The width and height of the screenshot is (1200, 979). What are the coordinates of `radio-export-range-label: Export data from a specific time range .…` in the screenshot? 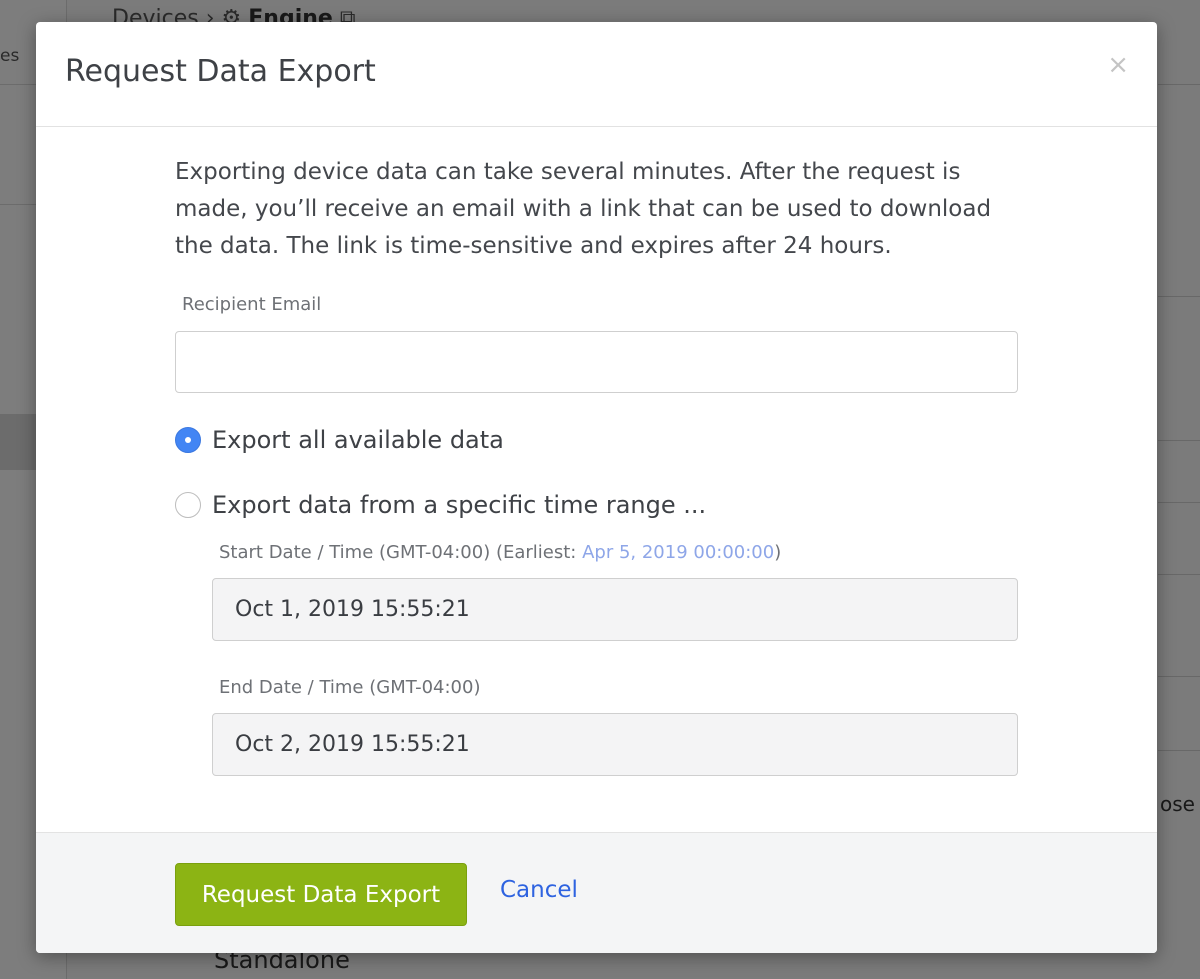 It's located at (459, 505).